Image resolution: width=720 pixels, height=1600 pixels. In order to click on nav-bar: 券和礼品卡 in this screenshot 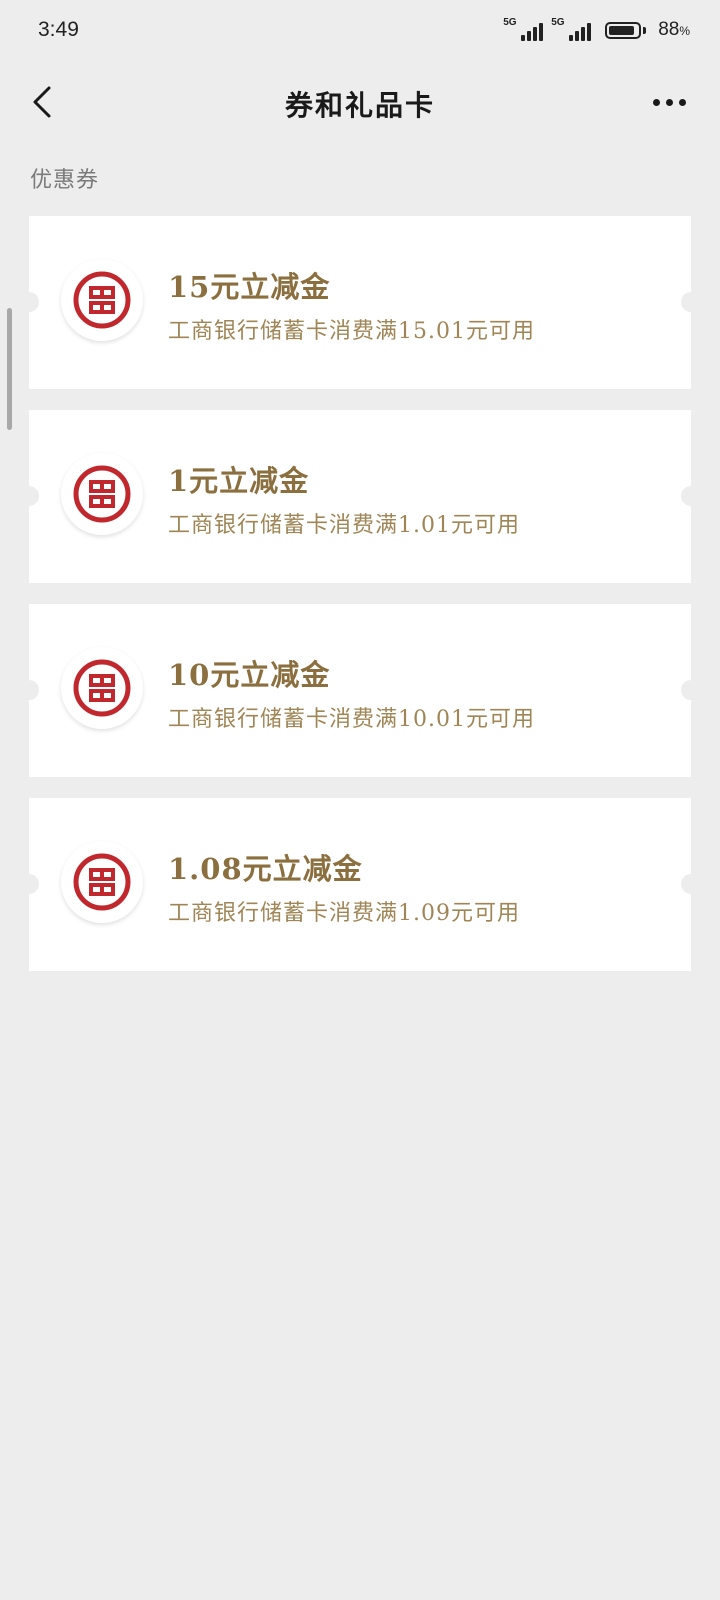, I will do `click(360, 102)`.